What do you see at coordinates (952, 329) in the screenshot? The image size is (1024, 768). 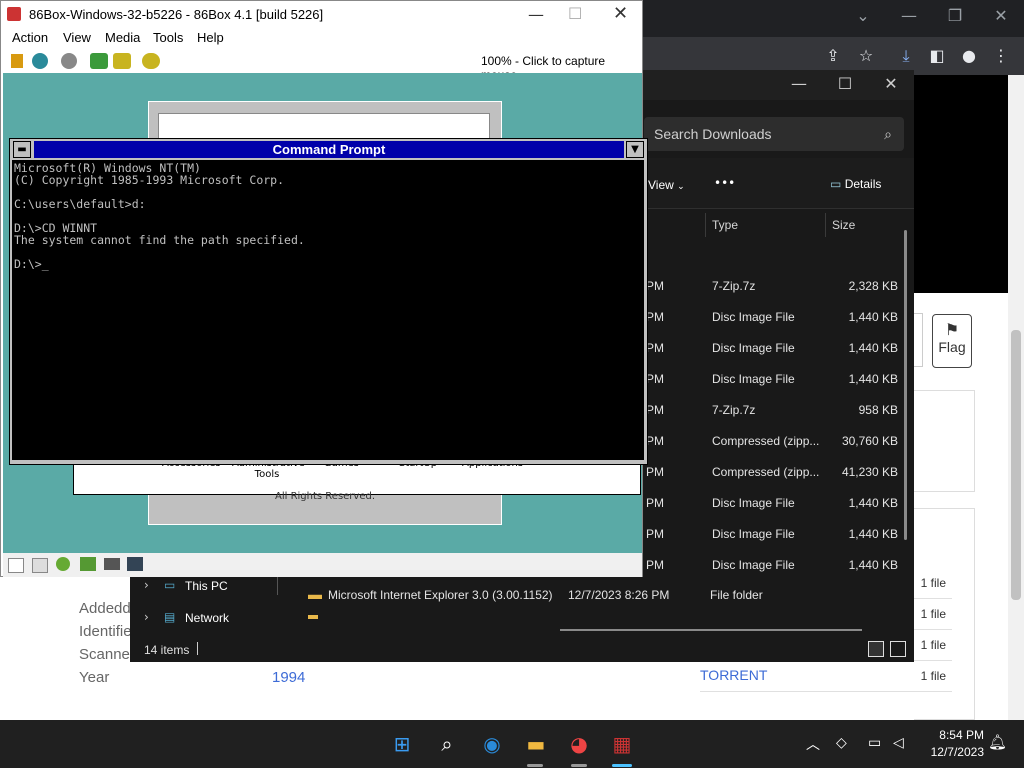 I see `flag-icon: ⚑` at bounding box center [952, 329].